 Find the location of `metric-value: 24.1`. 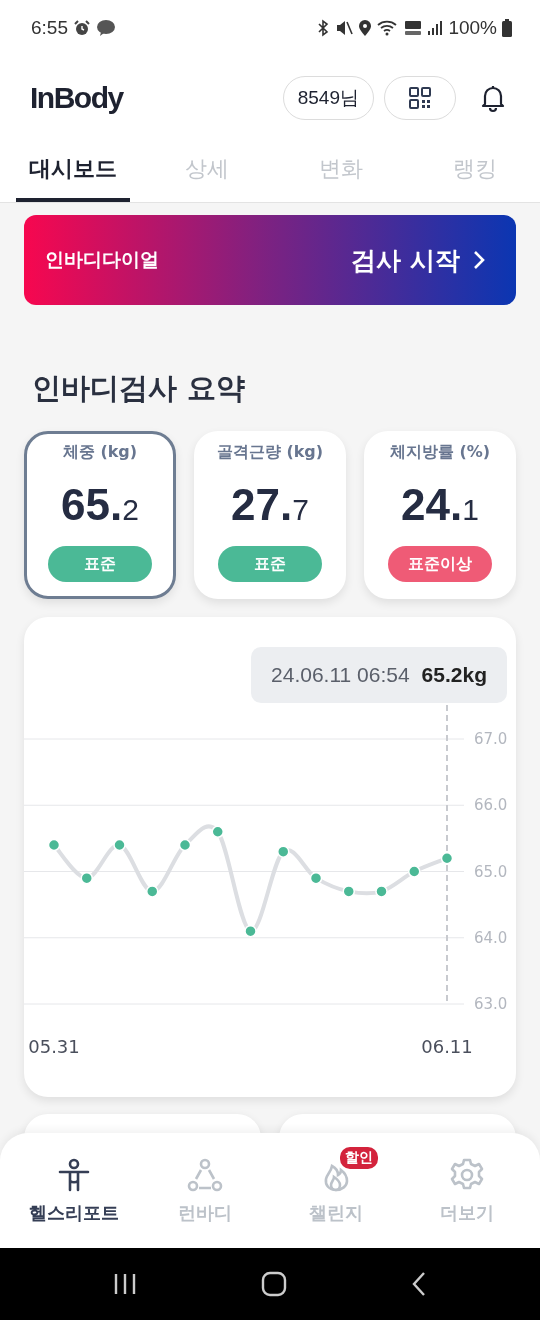

metric-value: 24.1 is located at coordinates (440, 504).